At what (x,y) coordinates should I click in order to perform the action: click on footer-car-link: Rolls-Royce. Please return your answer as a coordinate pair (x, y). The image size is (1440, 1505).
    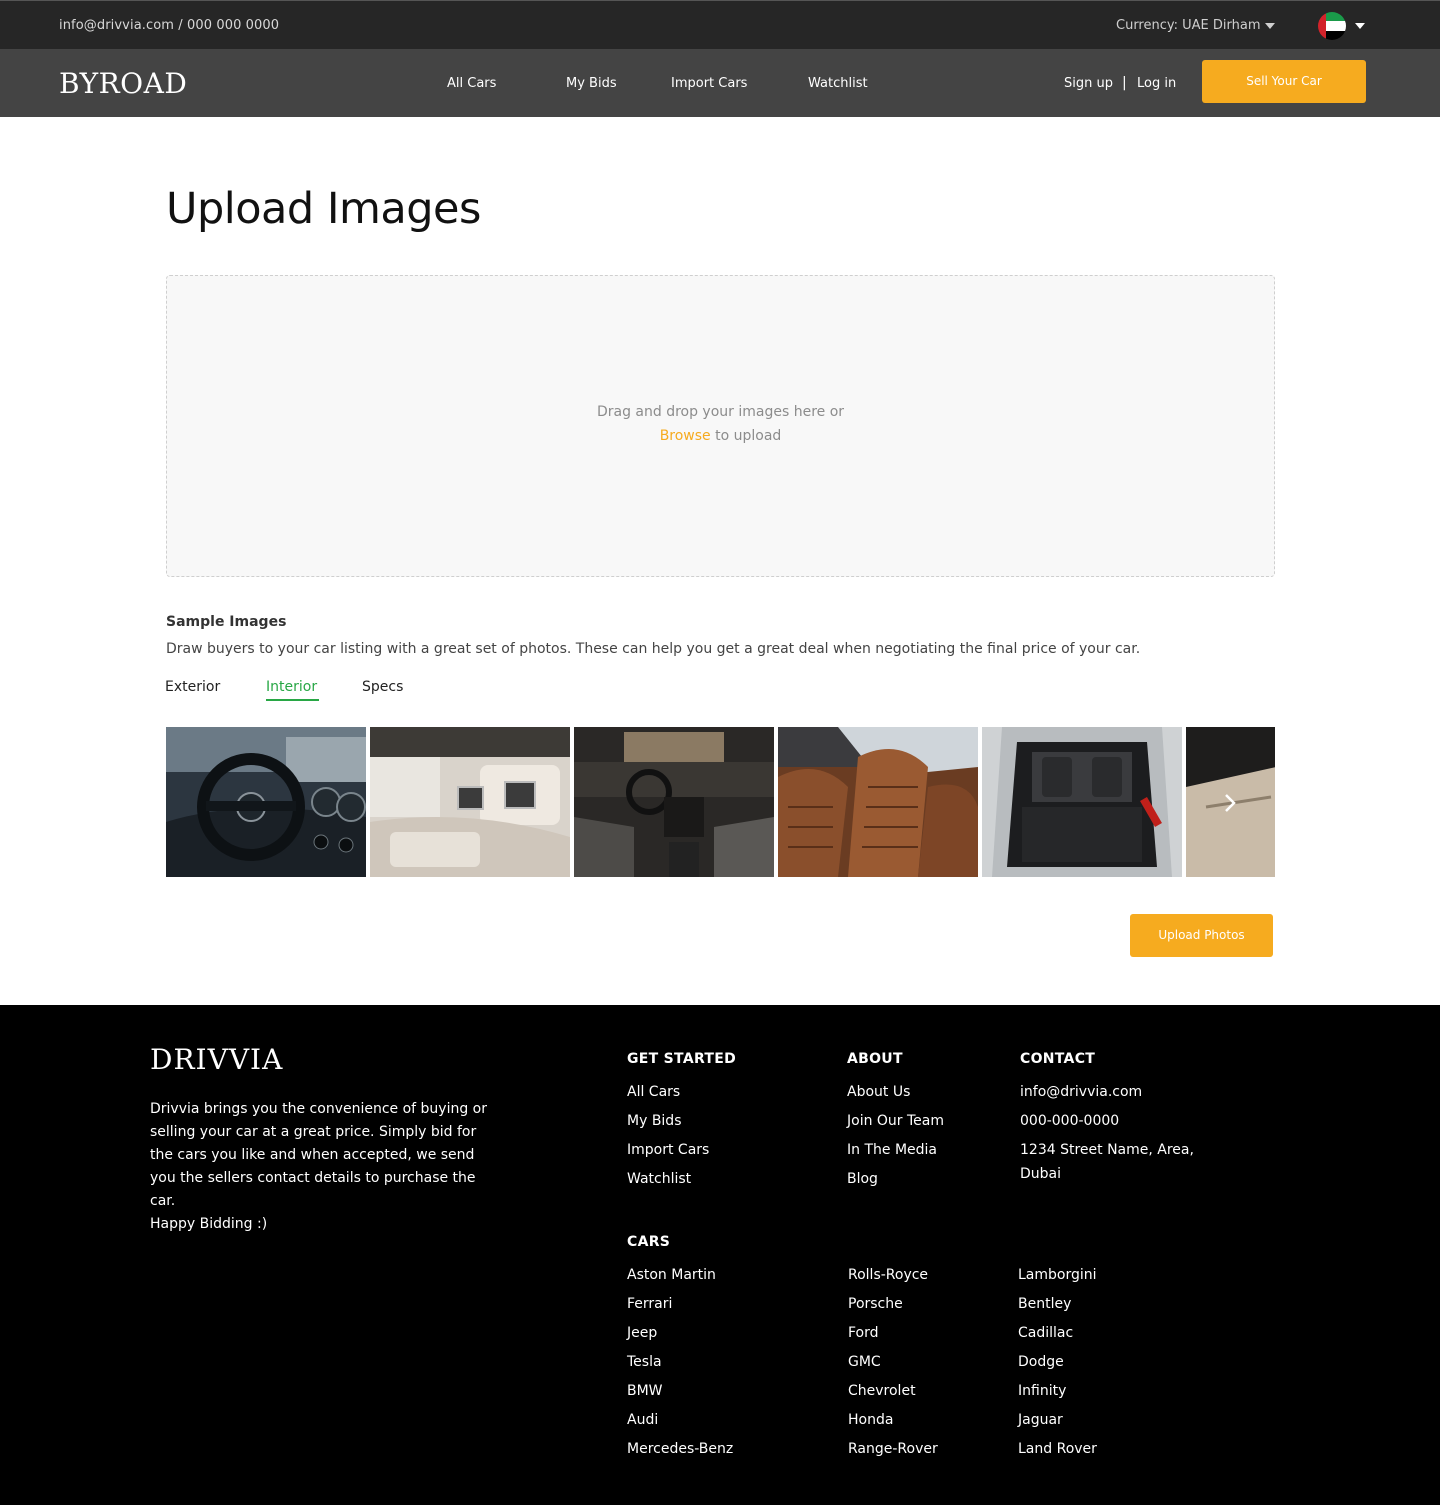
    Looking at the image, I should click on (893, 1279).